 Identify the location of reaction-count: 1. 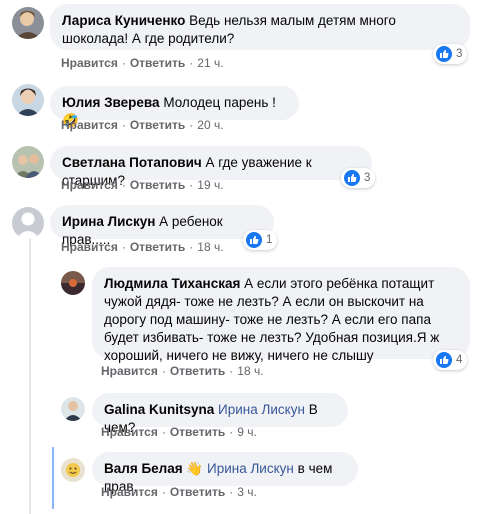
(260, 240).